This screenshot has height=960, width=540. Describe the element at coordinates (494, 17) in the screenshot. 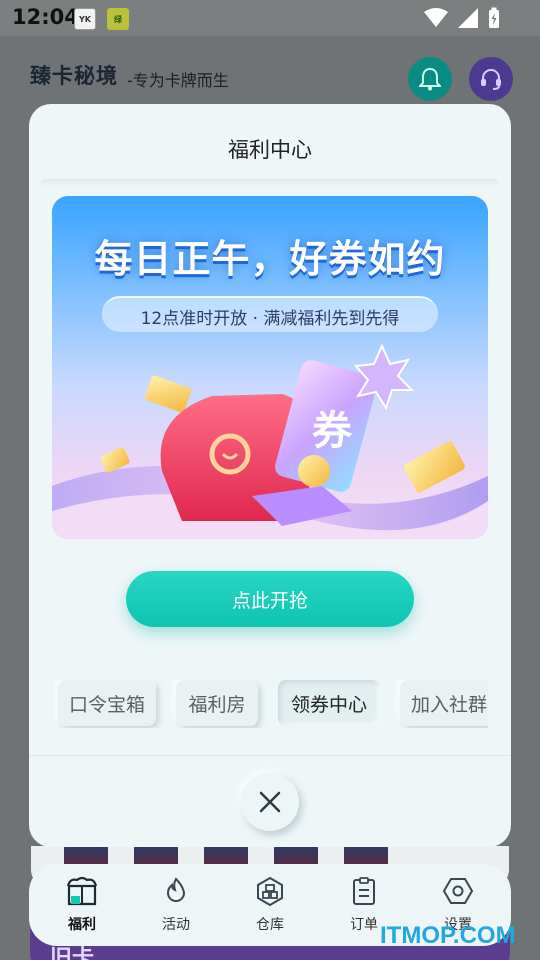

I see `battery-icon` at that location.